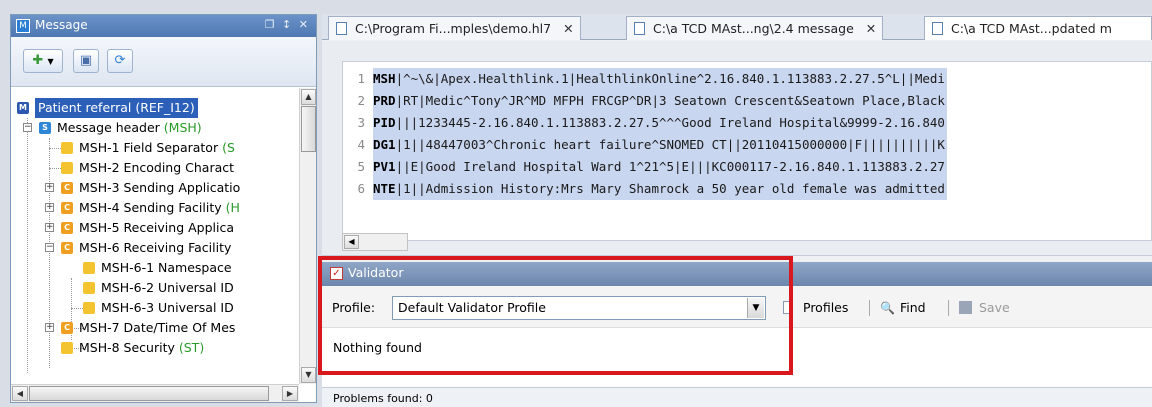 The width and height of the screenshot is (1152, 407). What do you see at coordinates (737, 274) in the screenshot?
I see `validator-titlebar: ✓ Validator` at bounding box center [737, 274].